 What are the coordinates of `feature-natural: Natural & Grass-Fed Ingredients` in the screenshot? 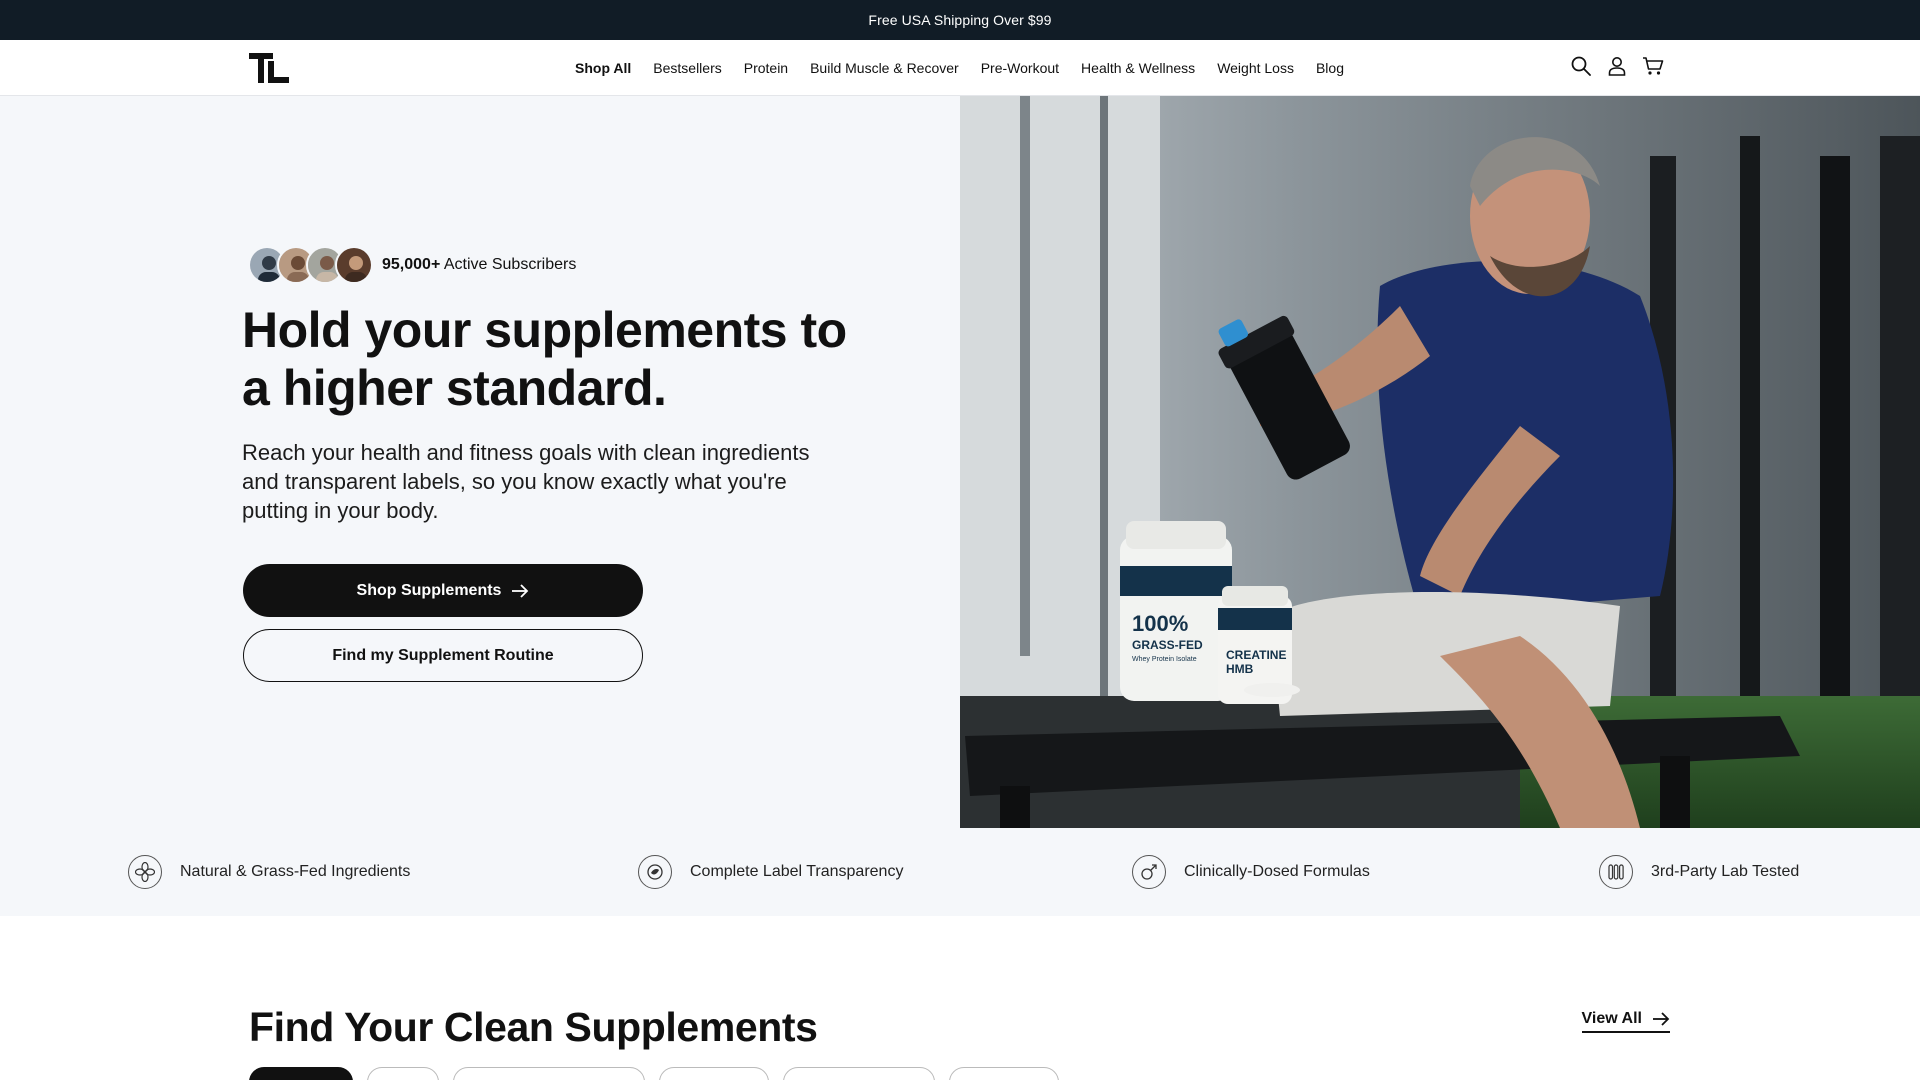 It's located at (269, 872).